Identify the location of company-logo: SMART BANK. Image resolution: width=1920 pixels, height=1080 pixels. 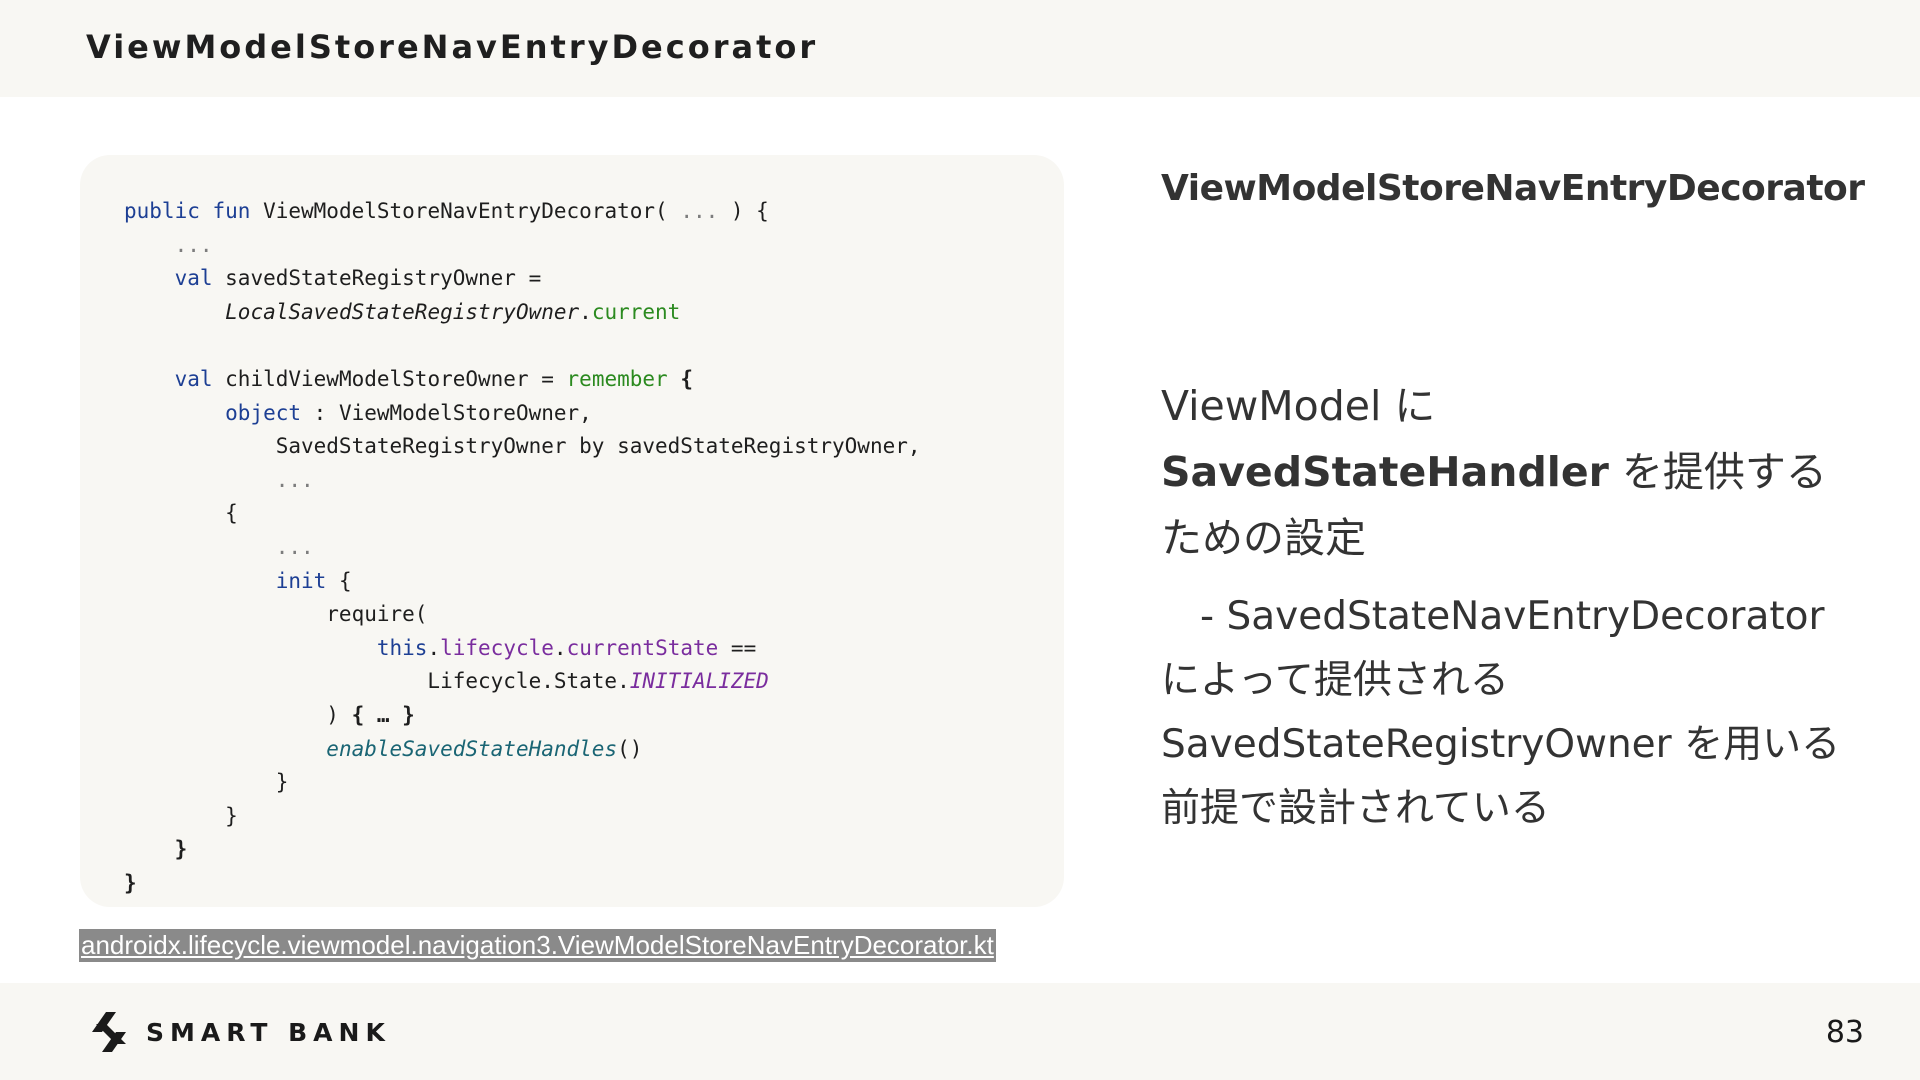
(241, 1032).